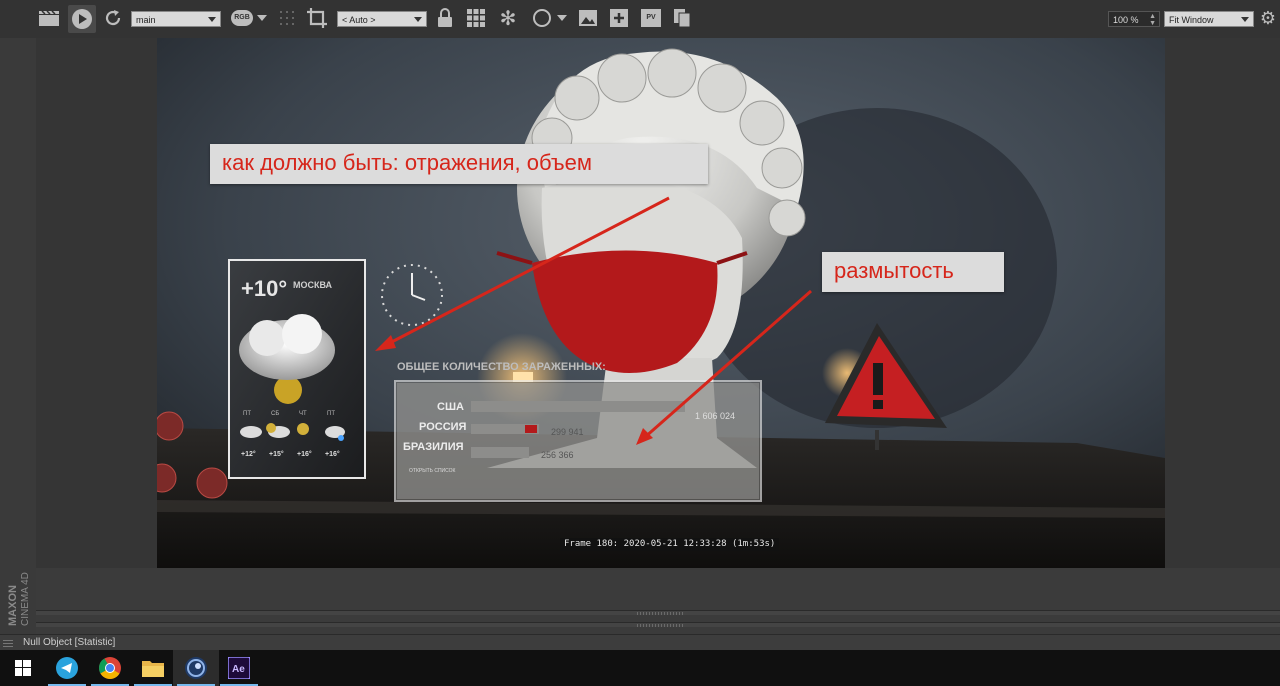 The height and width of the screenshot is (686, 1280). I want to click on circle-icon, so click(542, 18).